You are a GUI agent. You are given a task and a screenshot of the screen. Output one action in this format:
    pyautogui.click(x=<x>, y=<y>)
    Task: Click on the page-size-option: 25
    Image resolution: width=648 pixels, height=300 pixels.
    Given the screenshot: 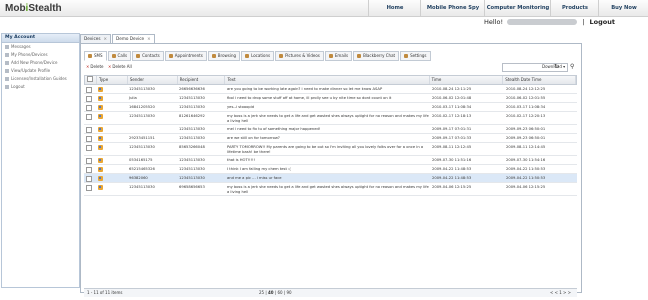 What is the action you would take?
    pyautogui.click(x=261, y=292)
    